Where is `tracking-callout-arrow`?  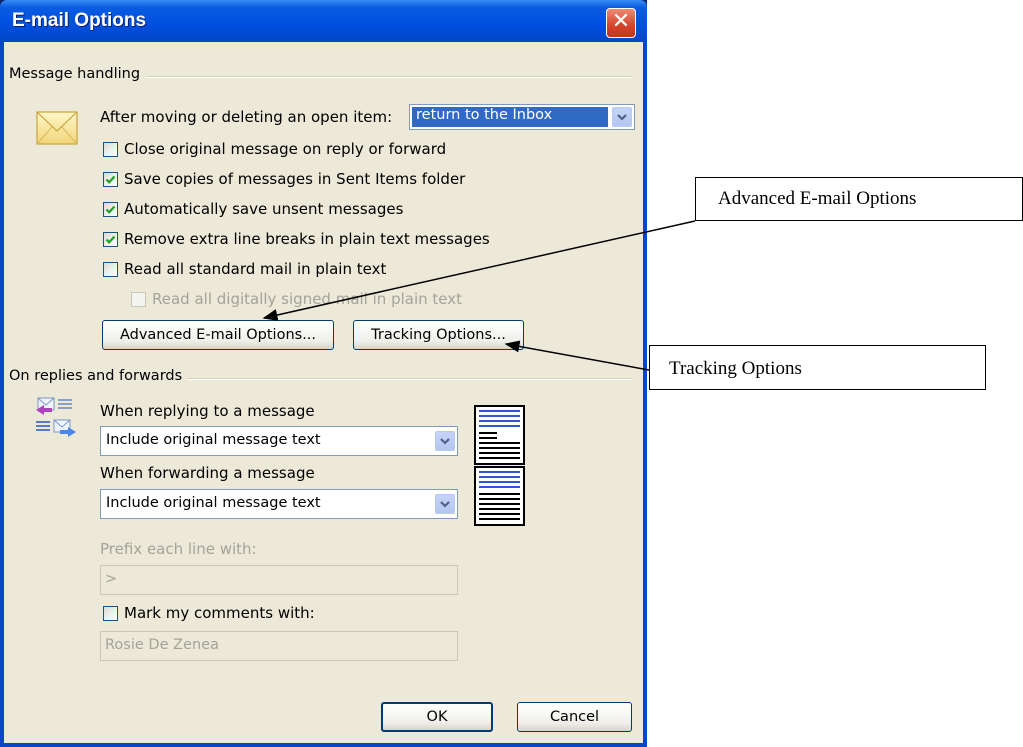 tracking-callout-arrow is located at coordinates (577, 355).